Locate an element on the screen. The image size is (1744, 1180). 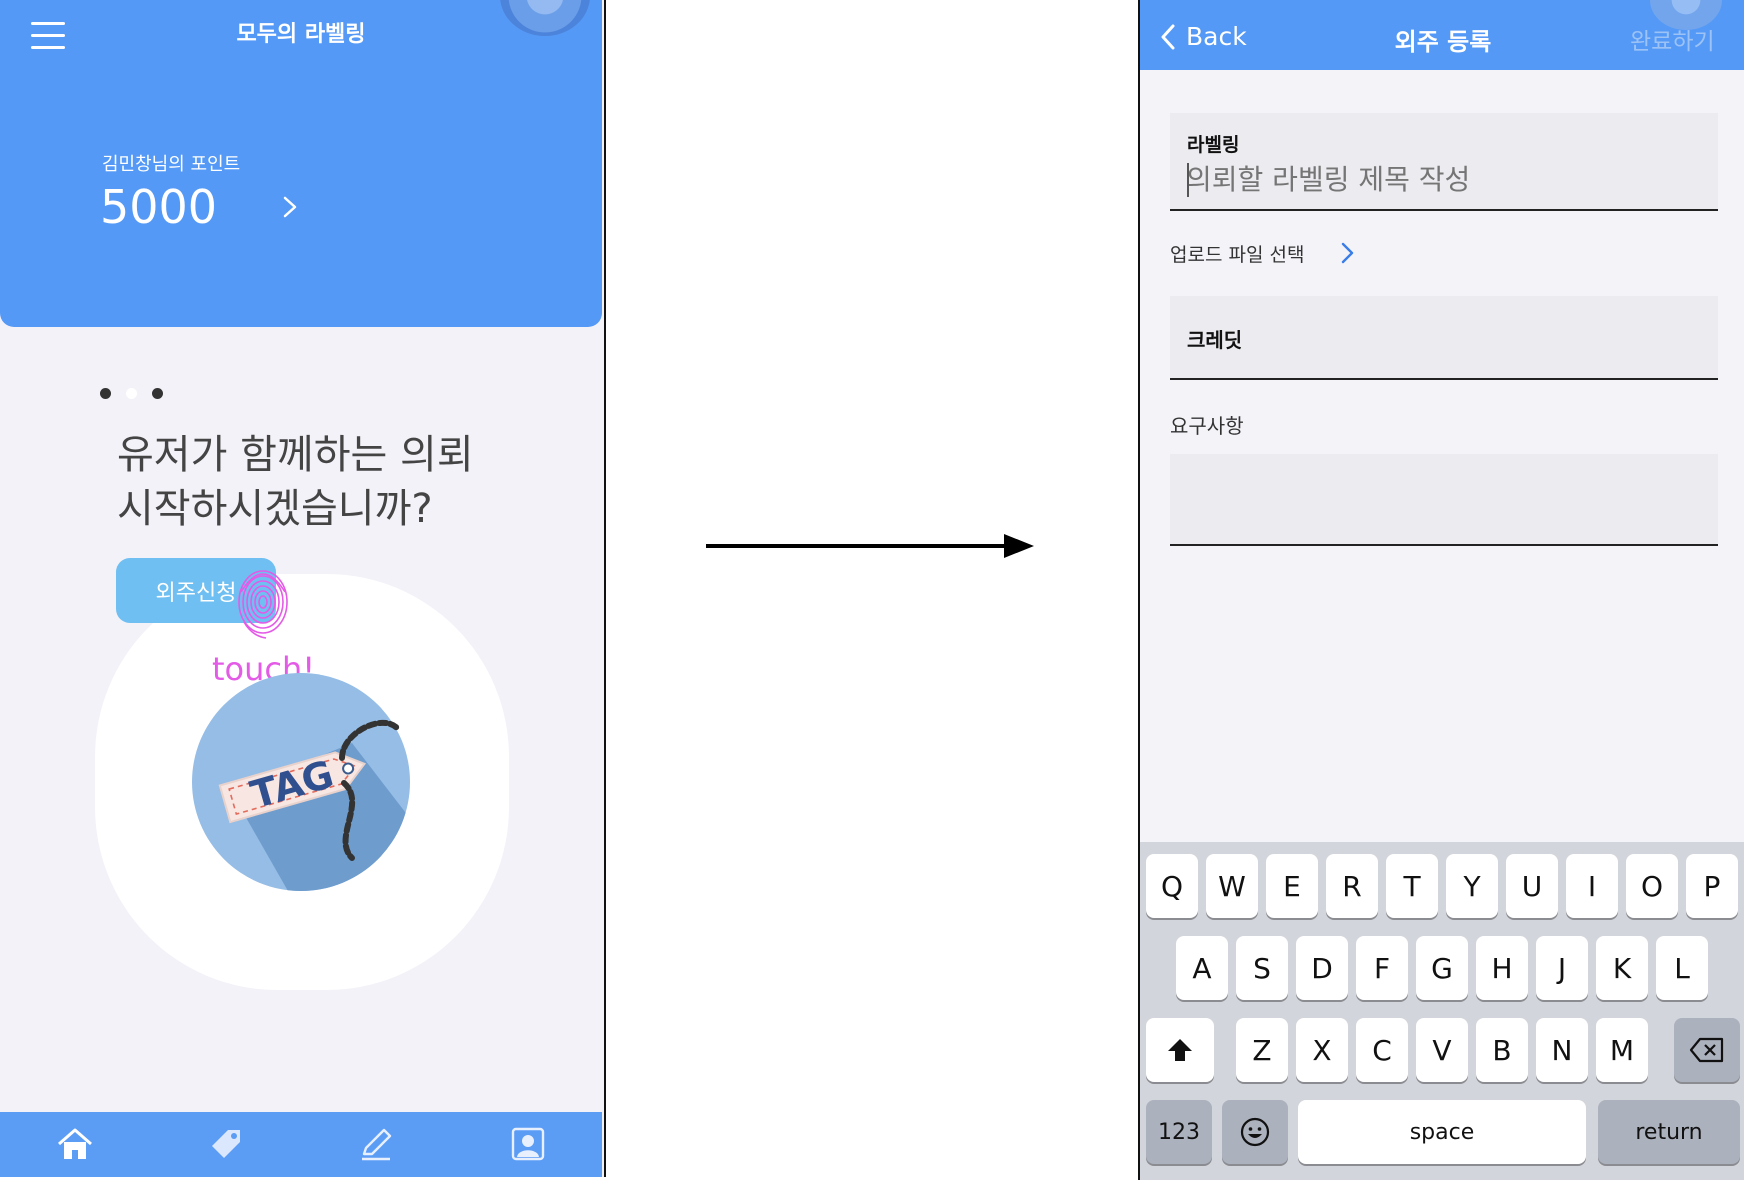
key-a: A is located at coordinates (1202, 968).